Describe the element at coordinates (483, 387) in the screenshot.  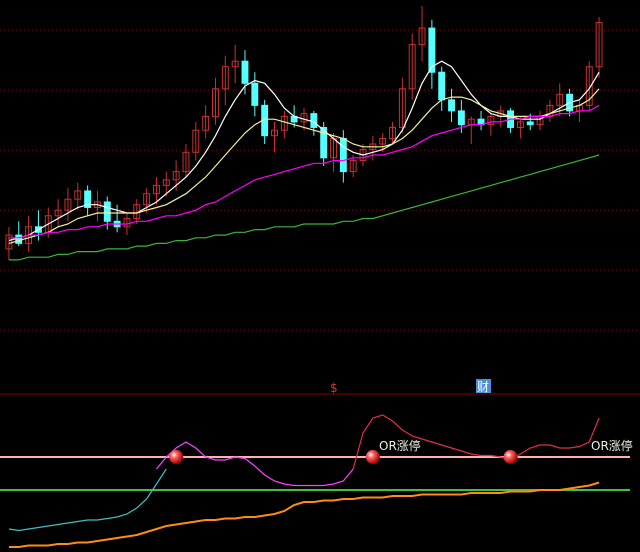
I see `cai-marker-label: 财` at that location.